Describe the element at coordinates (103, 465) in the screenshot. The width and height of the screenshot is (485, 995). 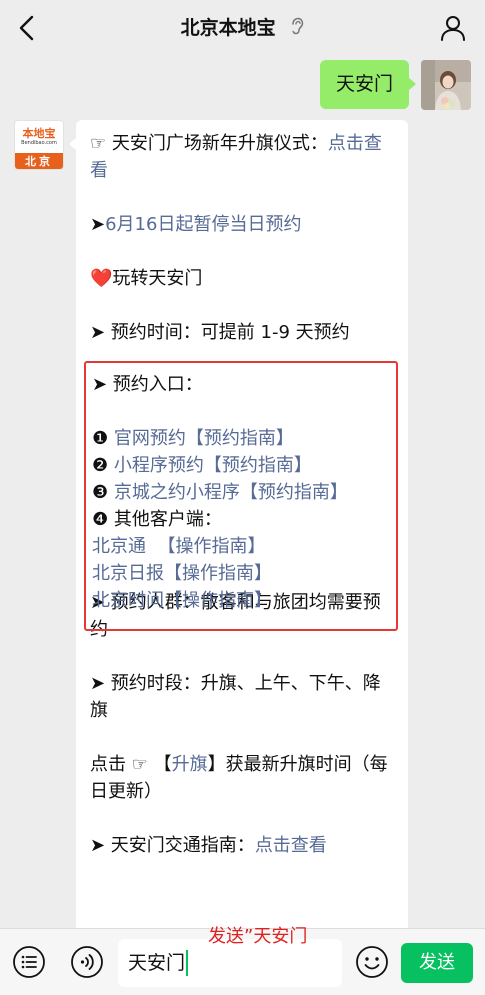
I see `number-badge: ❷` at that location.